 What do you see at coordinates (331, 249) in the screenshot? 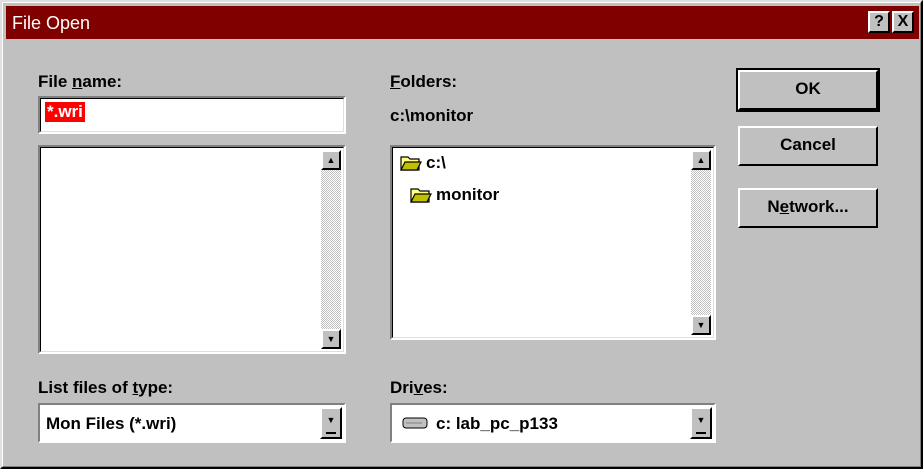
I see `file-list-scrollbar: ▲ ▼` at bounding box center [331, 249].